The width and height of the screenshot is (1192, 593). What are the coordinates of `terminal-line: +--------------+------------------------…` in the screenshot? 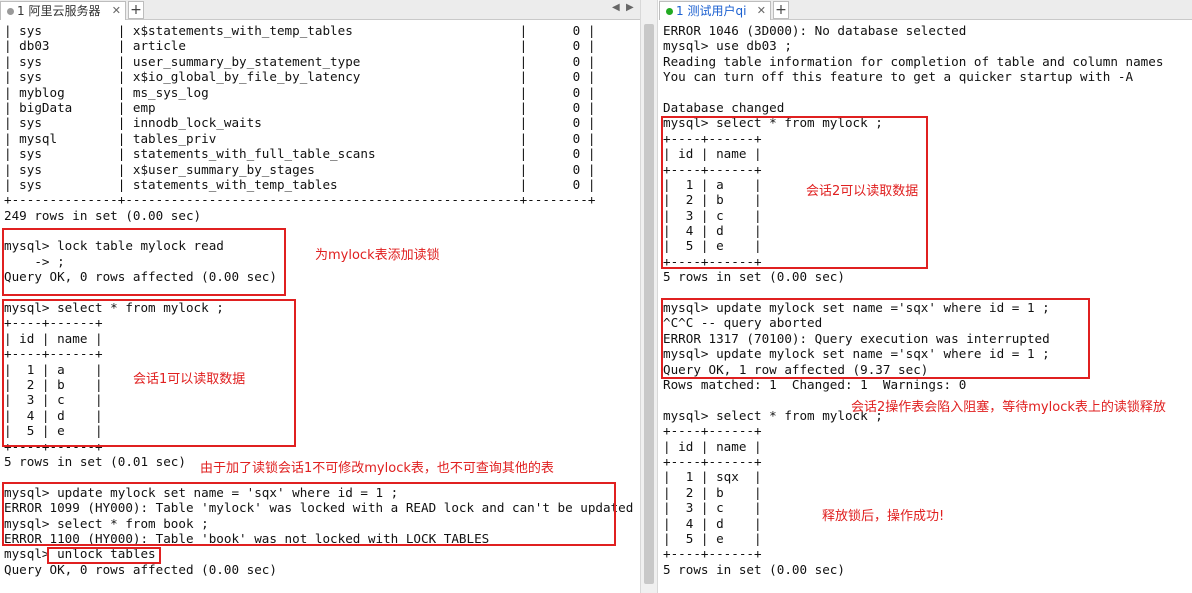 It's located at (300, 200).